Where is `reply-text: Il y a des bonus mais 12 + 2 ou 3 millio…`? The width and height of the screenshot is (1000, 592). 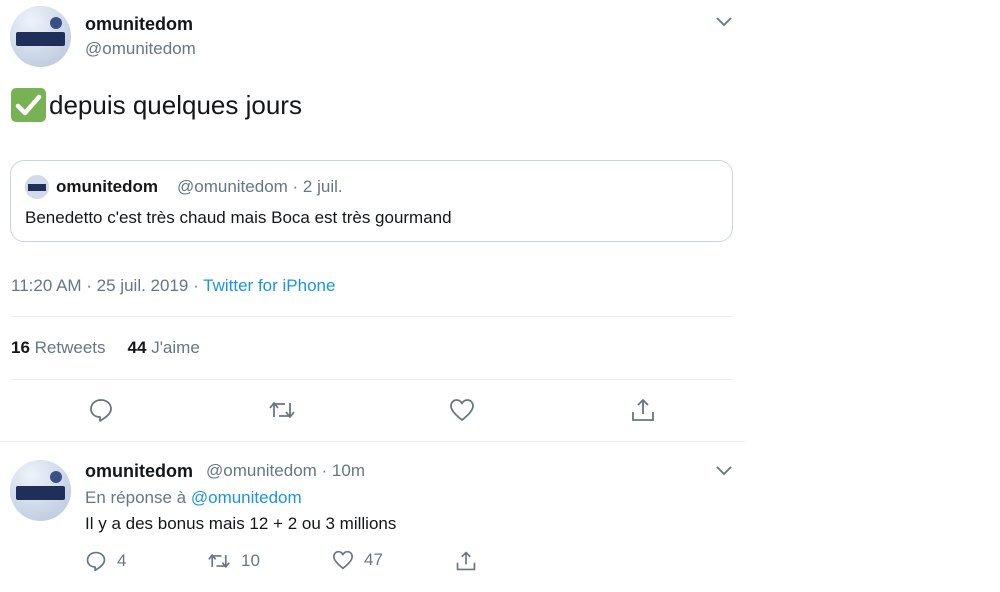 reply-text: Il y a des bonus mais 12 + 2 ou 3 millio… is located at coordinates (241, 523).